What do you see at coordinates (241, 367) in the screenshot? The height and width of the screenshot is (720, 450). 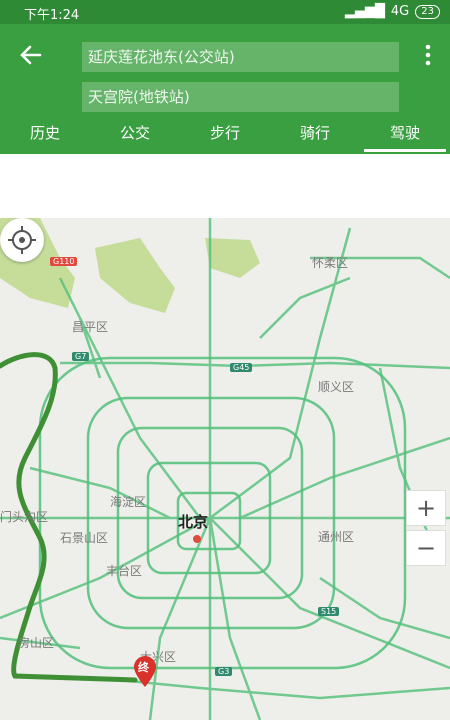 I see `highway-shield-g45: G45` at bounding box center [241, 367].